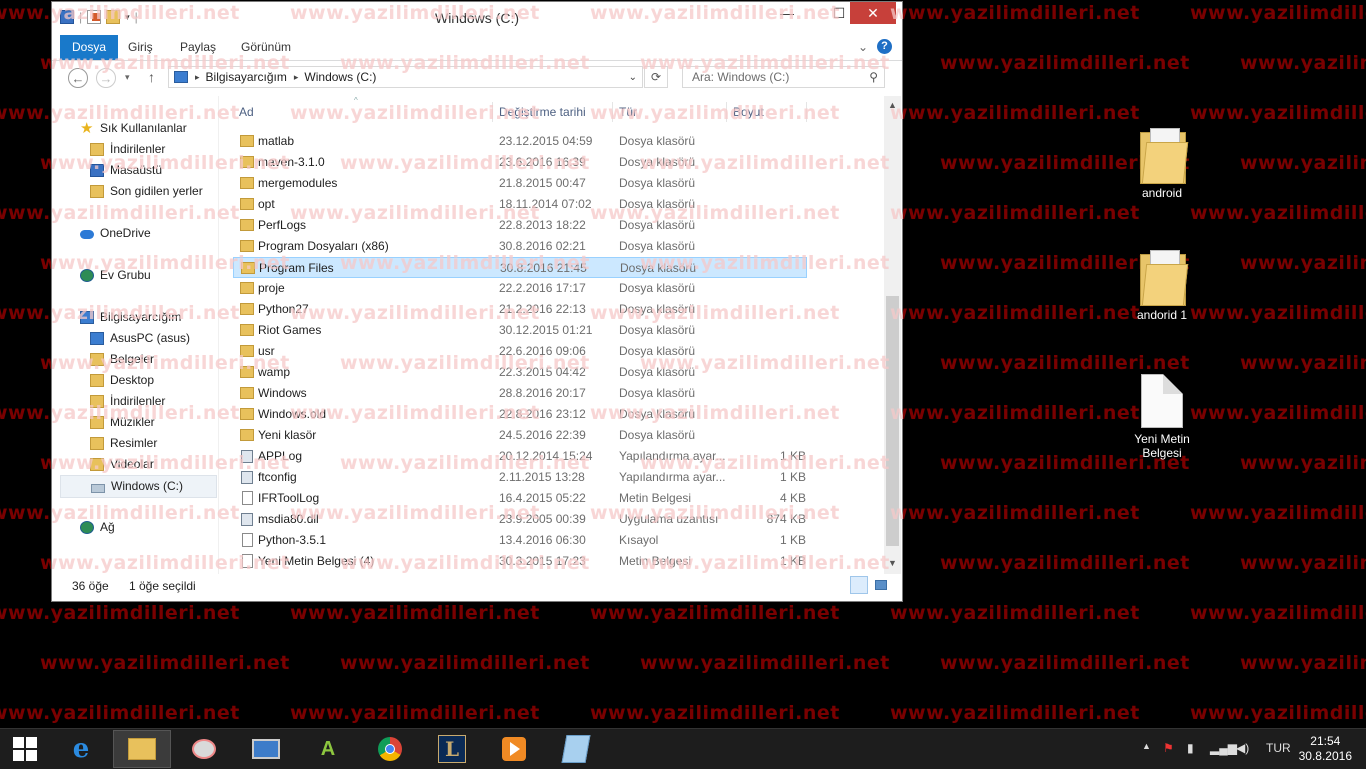 The image size is (1366, 769). Describe the element at coordinates (892, 563) in the screenshot. I see `scroll-down-icon: ▼` at that location.